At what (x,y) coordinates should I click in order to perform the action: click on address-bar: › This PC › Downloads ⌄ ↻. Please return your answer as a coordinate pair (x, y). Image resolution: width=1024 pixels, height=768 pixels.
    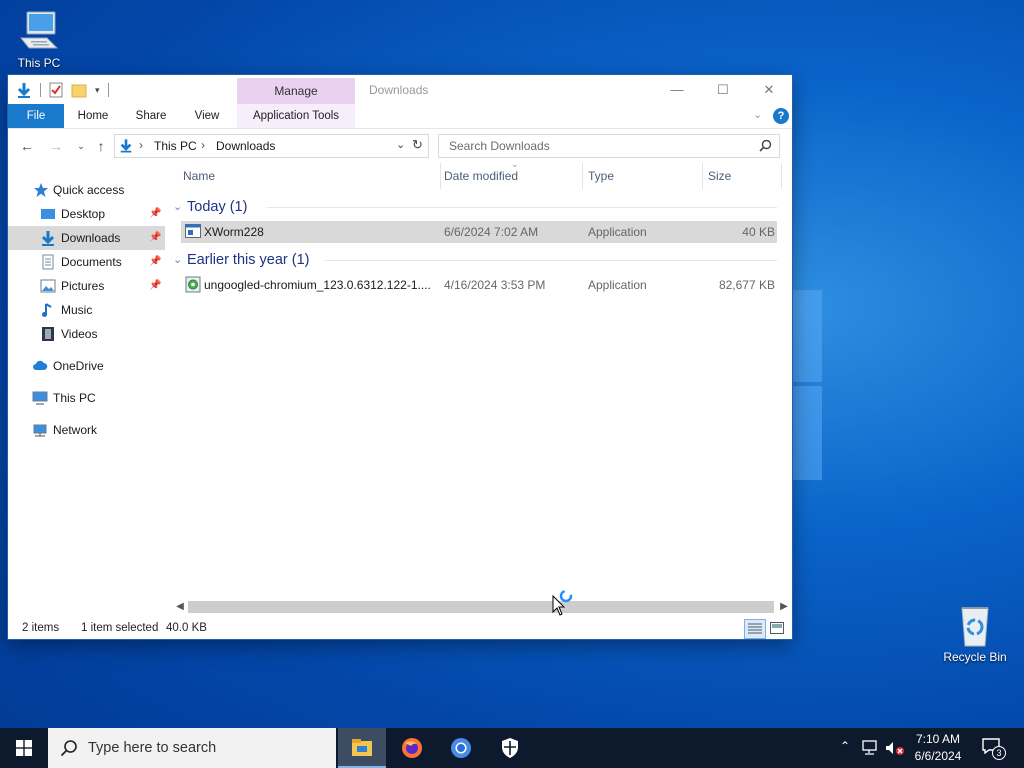
    Looking at the image, I should click on (271, 146).